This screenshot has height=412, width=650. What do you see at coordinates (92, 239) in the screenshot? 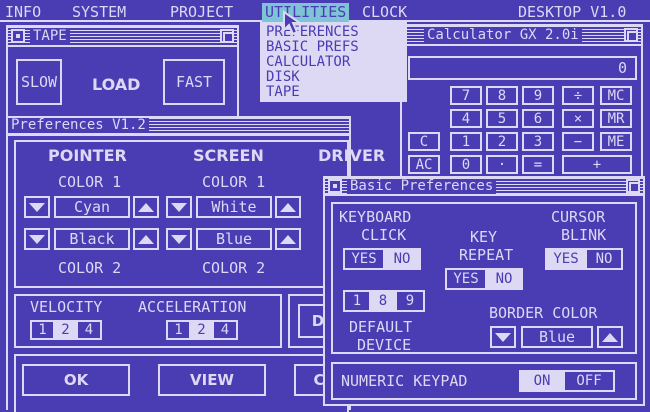
I see `pointer-color2-value: Black` at bounding box center [92, 239].